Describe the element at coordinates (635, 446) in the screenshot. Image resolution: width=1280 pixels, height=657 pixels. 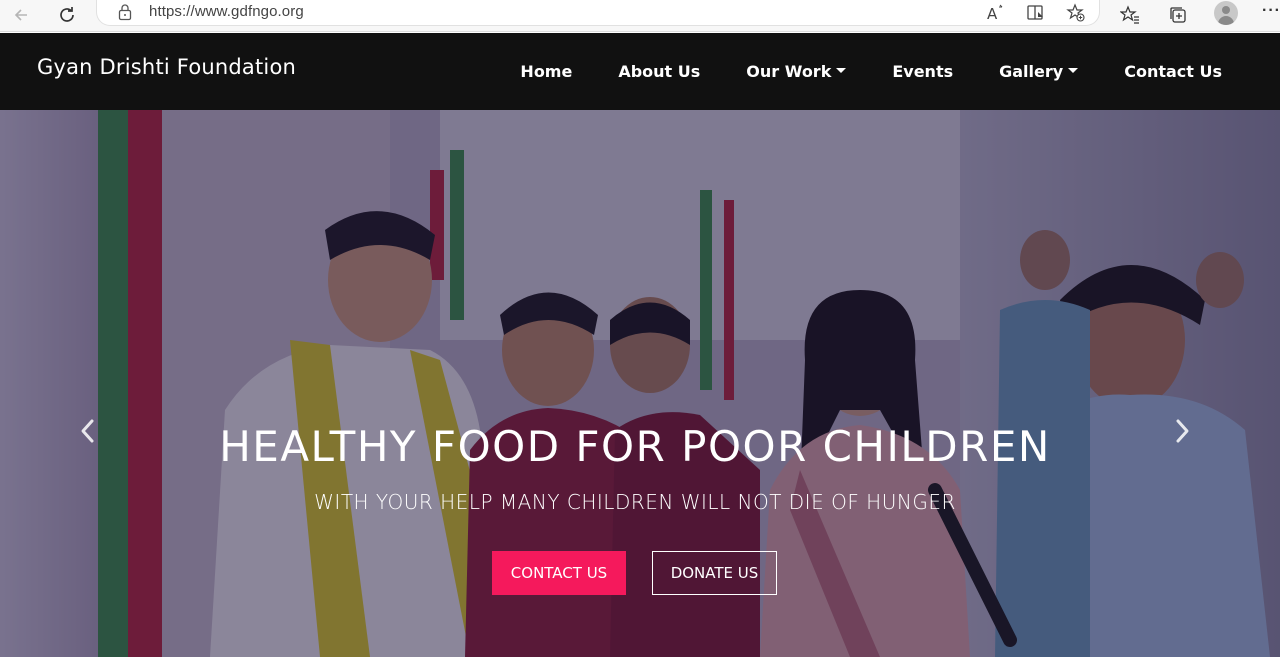
I see `hero-title: HEALTHY FOOD FOR POOR CHILDREN` at that location.